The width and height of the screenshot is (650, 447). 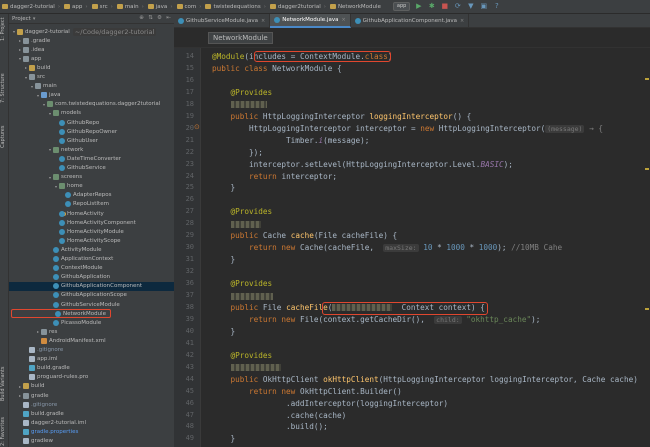 What do you see at coordinates (91, 359) in the screenshot?
I see `tree-item: app.iml` at bounding box center [91, 359].